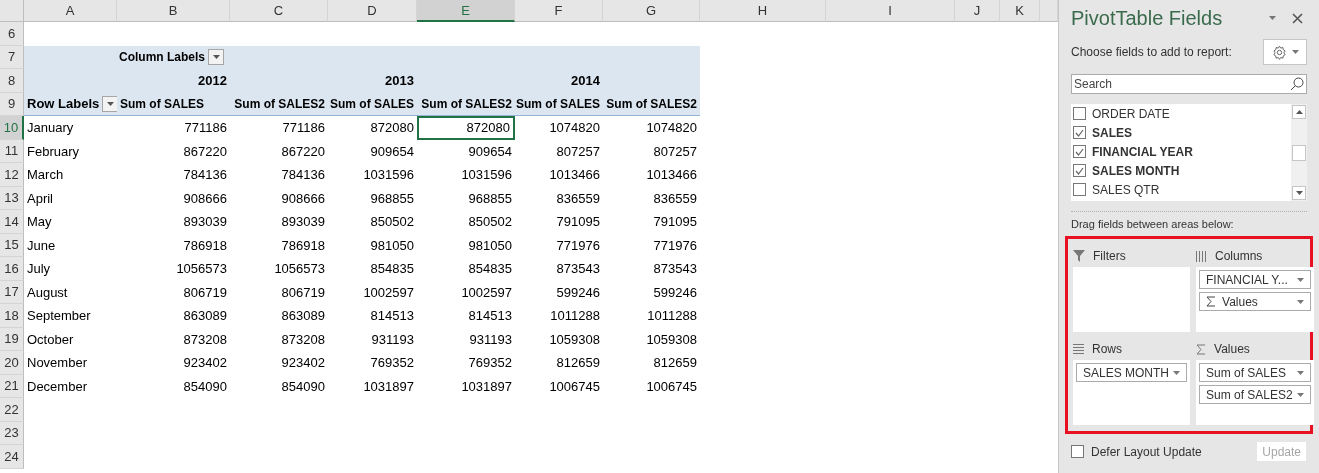 The image size is (1319, 473). Describe the element at coordinates (486, 292) in the screenshot. I see `table-cell-text: 1002597` at that location.